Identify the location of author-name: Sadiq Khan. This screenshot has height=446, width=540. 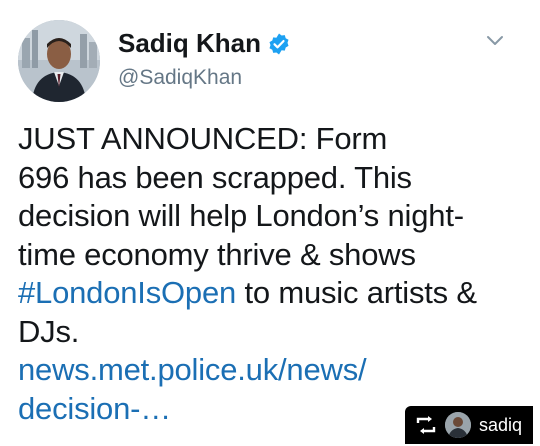
(189, 43).